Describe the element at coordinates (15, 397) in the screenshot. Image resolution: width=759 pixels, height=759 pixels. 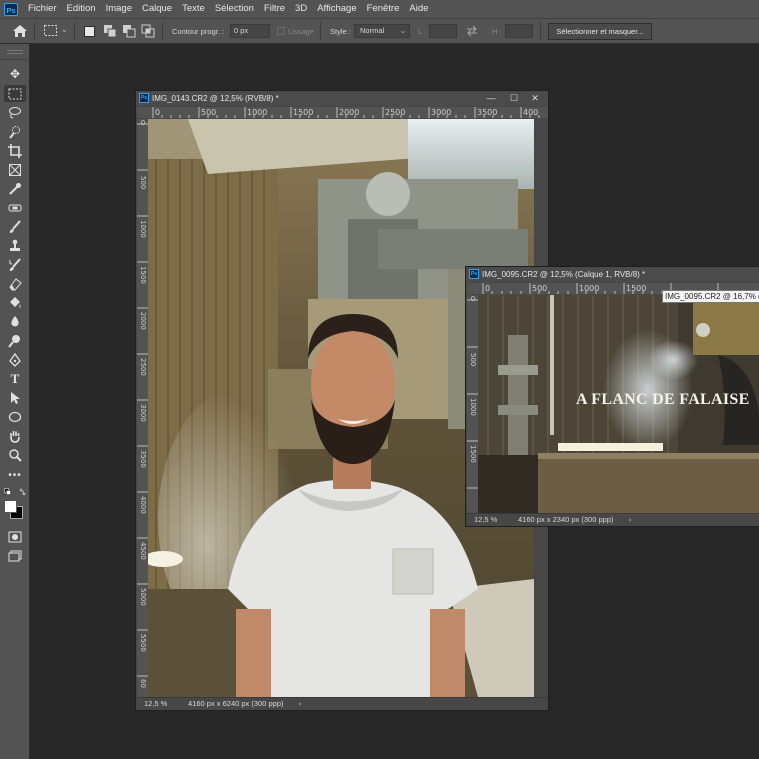
I see `path-selection-tool-icon` at that location.